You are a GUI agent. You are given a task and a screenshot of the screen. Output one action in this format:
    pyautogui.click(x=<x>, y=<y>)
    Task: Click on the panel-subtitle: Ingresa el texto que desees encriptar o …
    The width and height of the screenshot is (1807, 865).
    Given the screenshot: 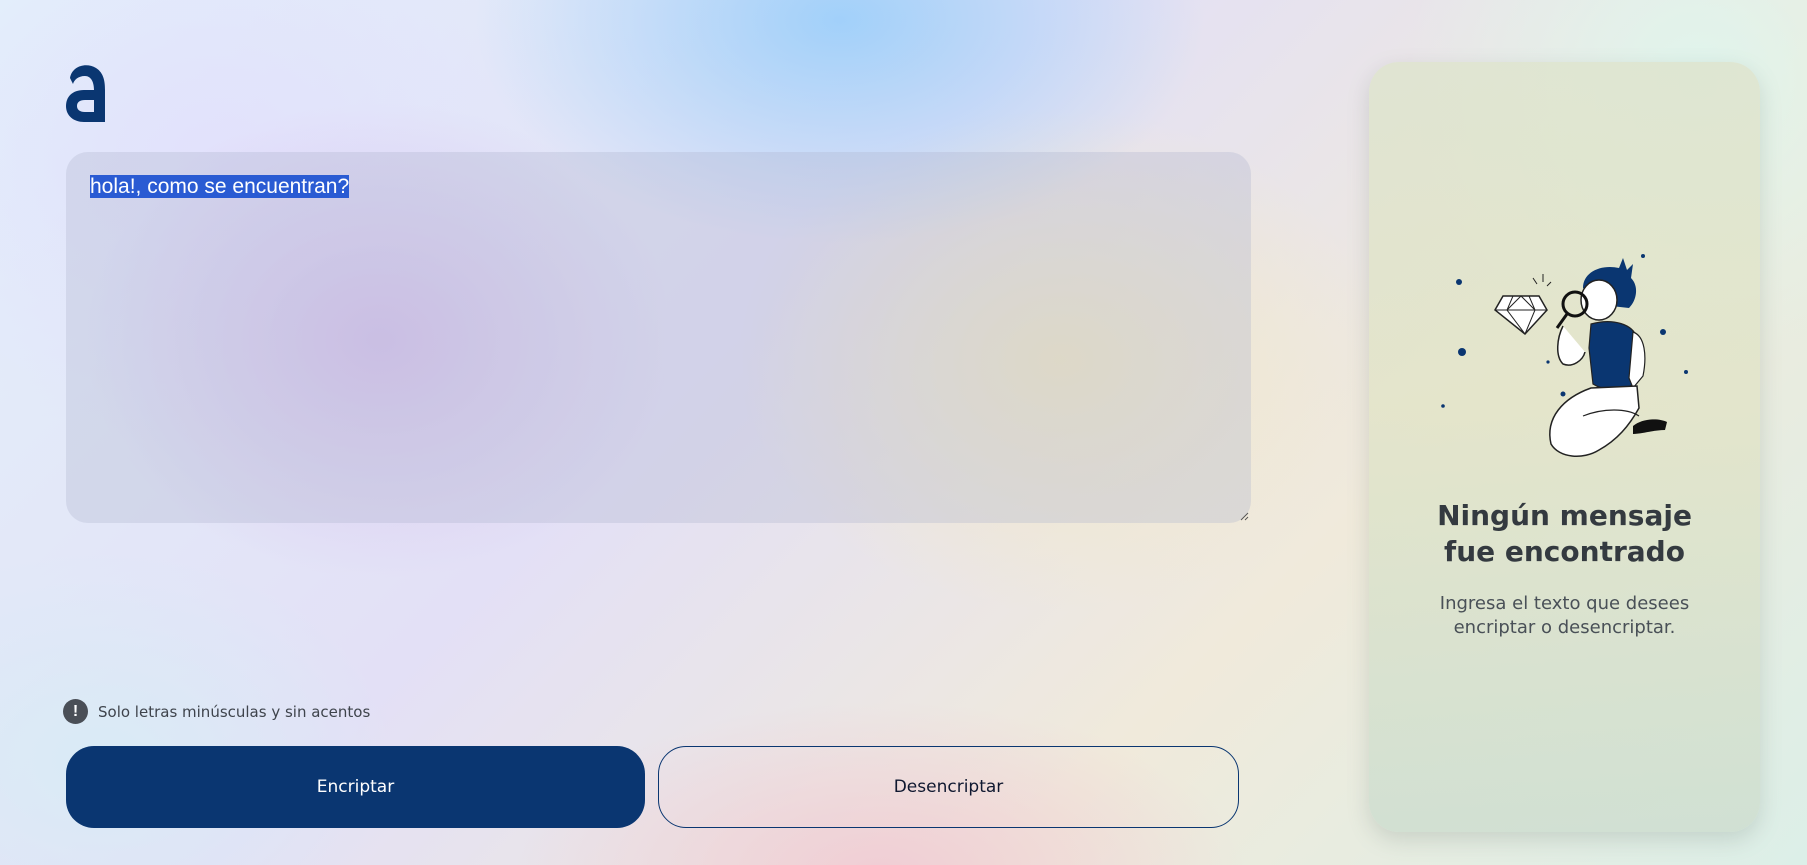 What is the action you would take?
    pyautogui.click(x=1564, y=616)
    